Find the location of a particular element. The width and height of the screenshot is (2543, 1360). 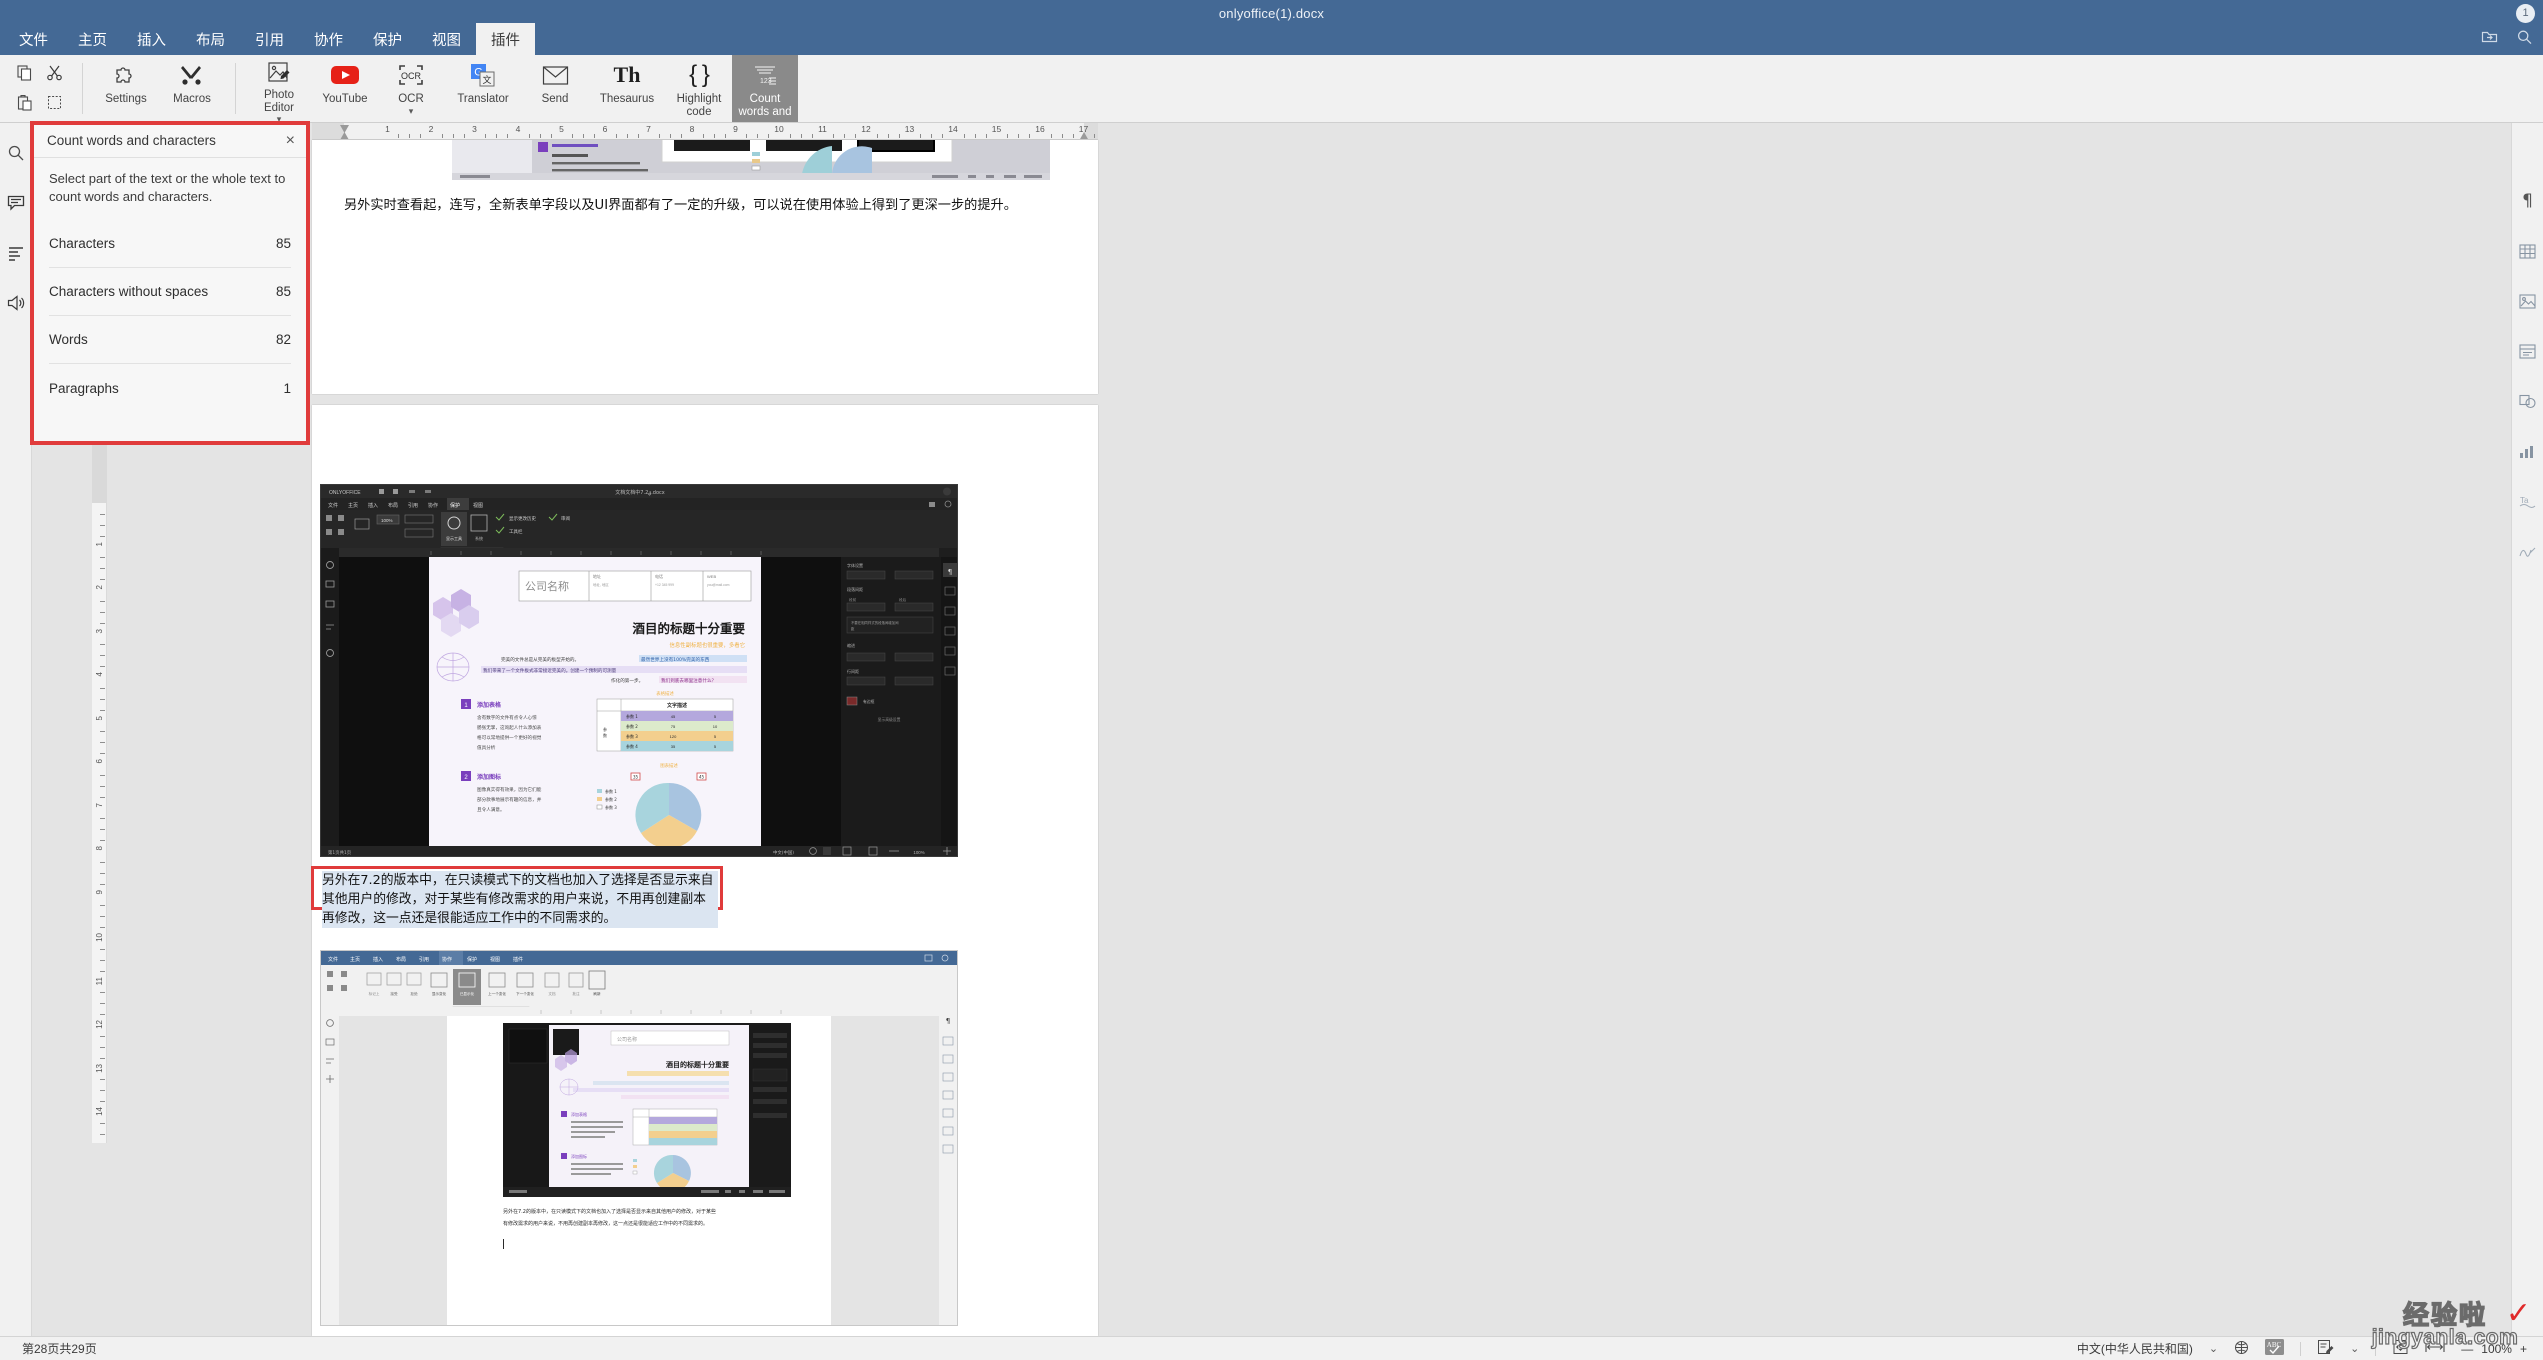

tab-file: 文件 is located at coordinates (33, 39).